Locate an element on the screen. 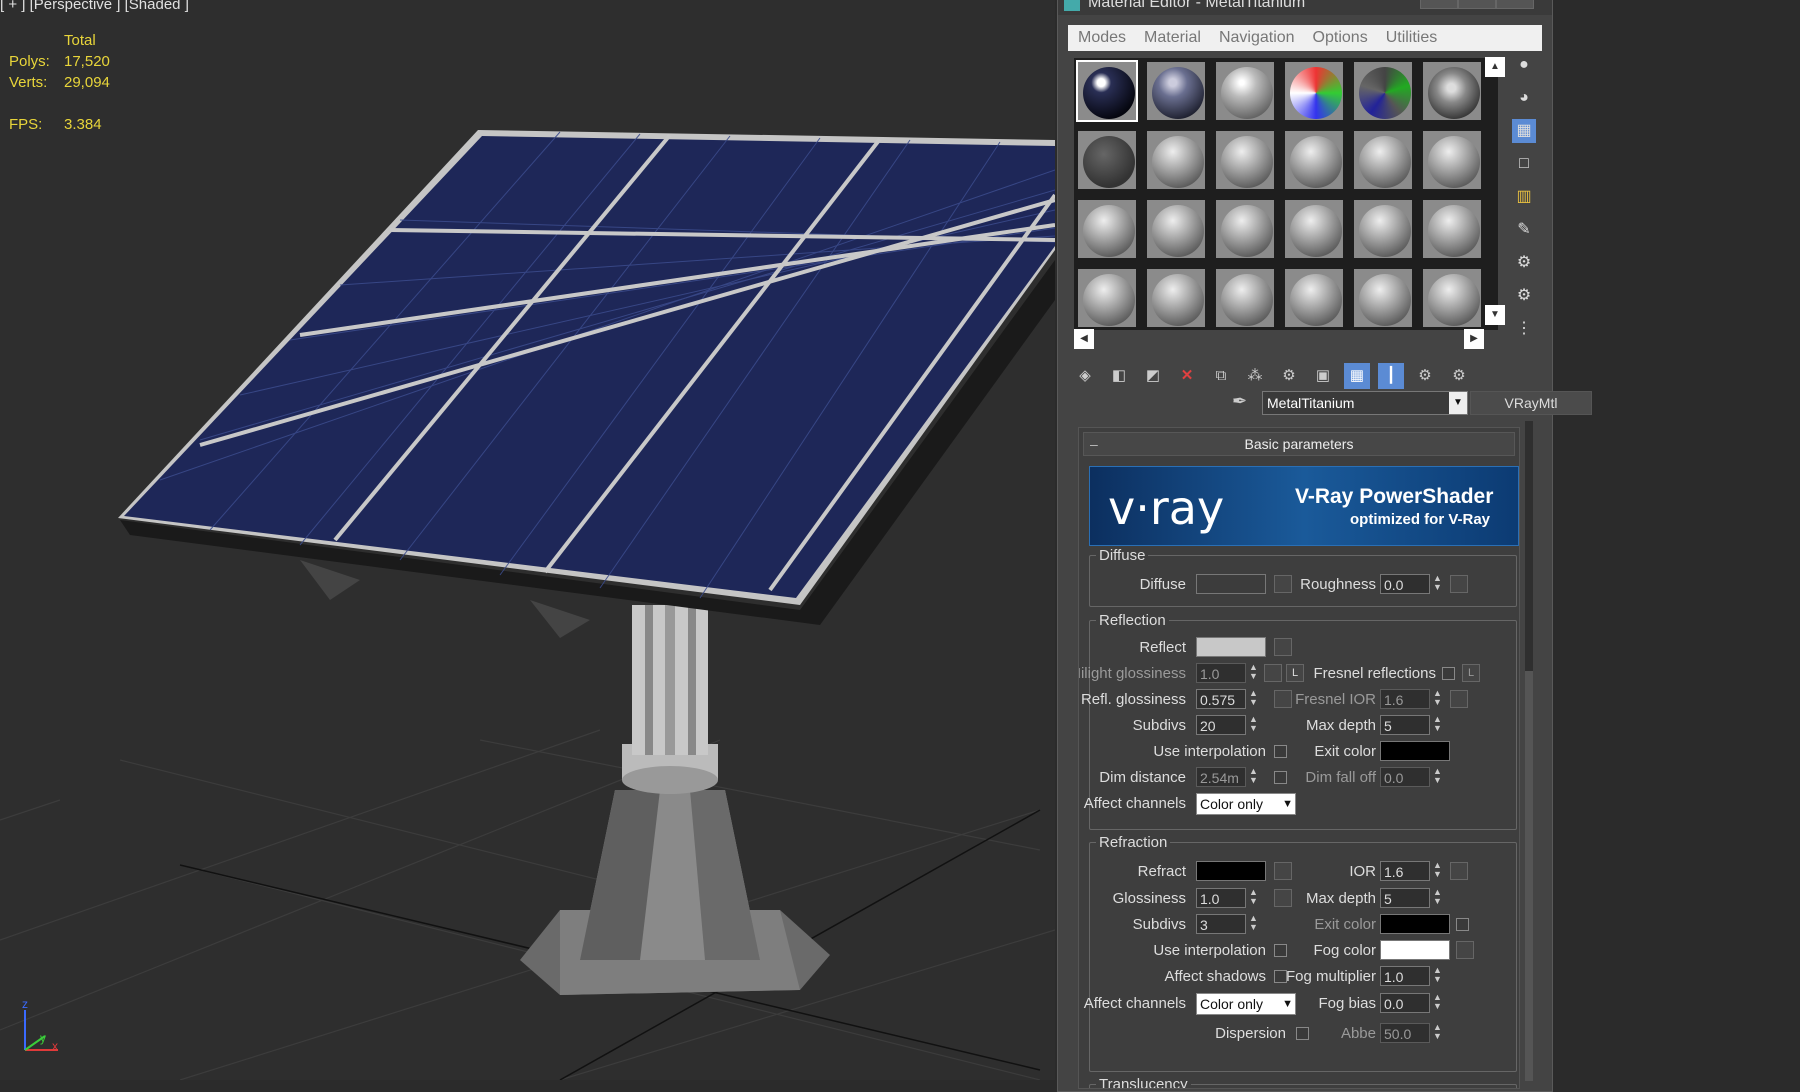 This screenshot has width=1800, height=1092. menu-material: Material is located at coordinates (1172, 38).